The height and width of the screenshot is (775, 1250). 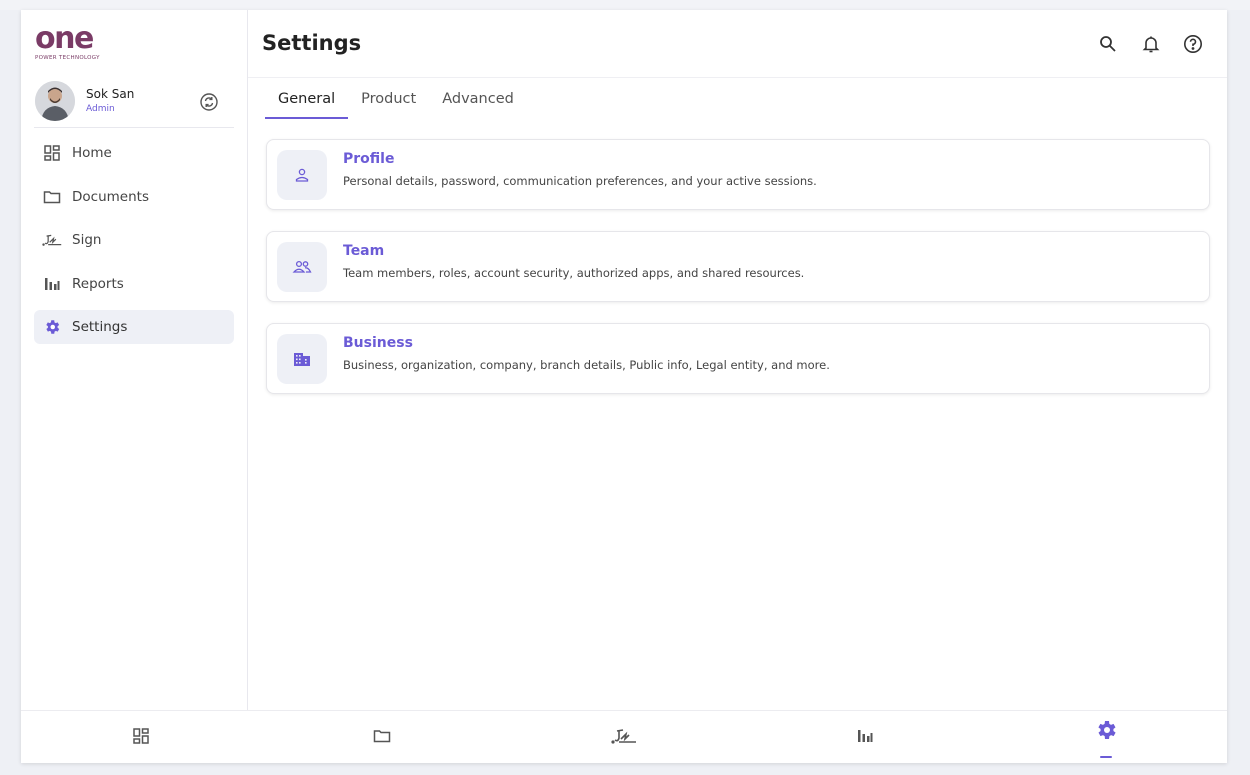 I want to click on card-title: Profile, so click(x=369, y=159).